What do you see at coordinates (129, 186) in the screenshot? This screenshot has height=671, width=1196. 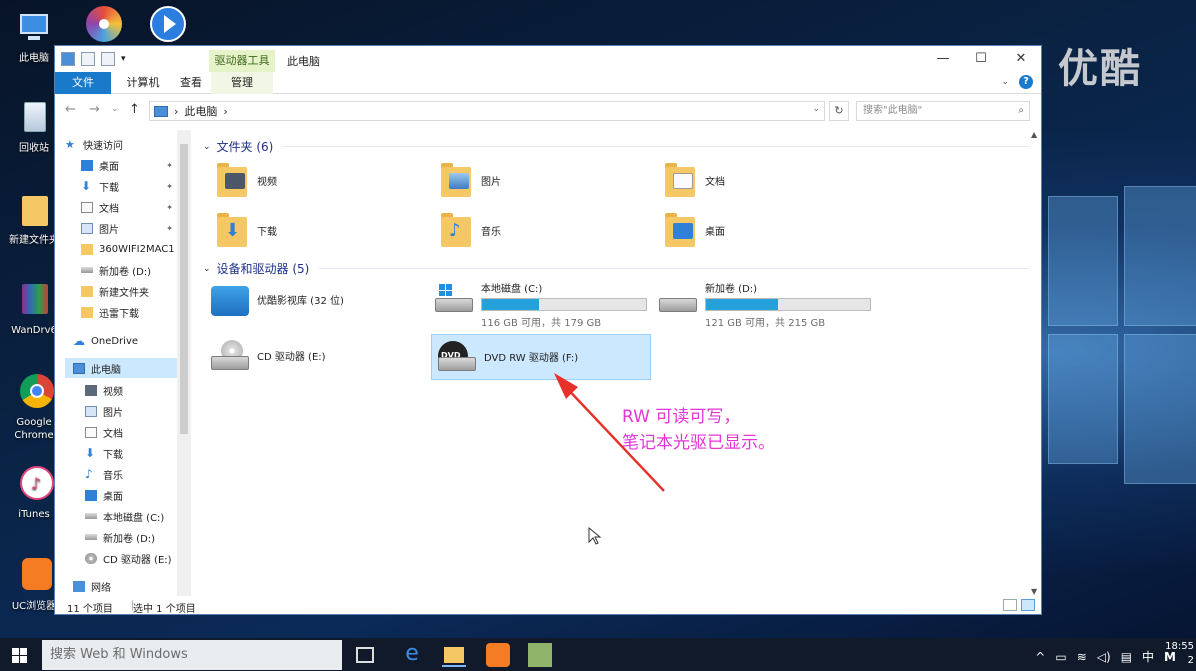 I see `nav-item-downloads: ⬇ 下载 ✦` at bounding box center [129, 186].